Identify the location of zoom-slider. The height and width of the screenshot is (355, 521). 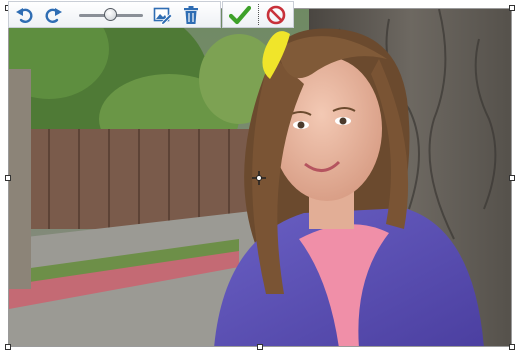
(111, 15).